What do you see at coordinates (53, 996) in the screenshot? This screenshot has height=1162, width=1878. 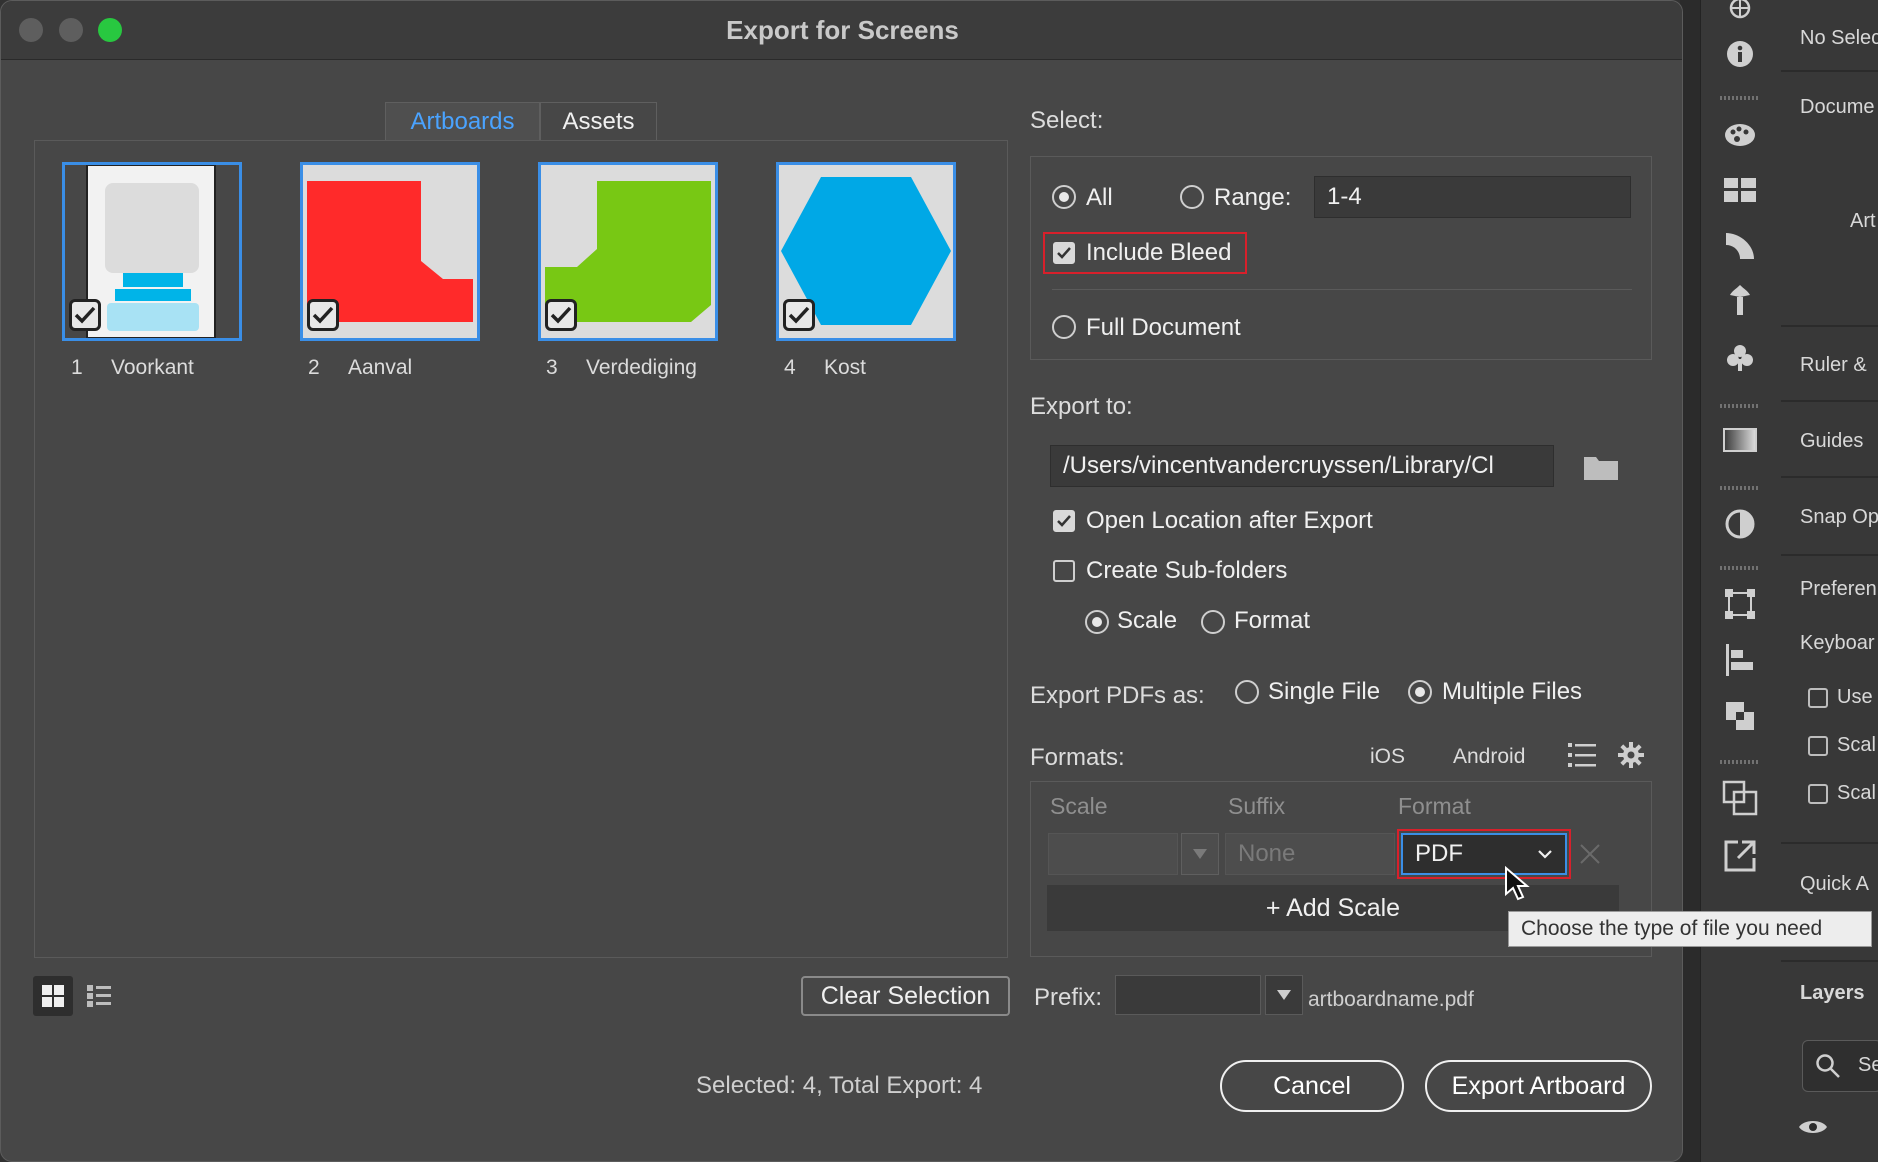 I see `large-thumbnail-view-button` at bounding box center [53, 996].